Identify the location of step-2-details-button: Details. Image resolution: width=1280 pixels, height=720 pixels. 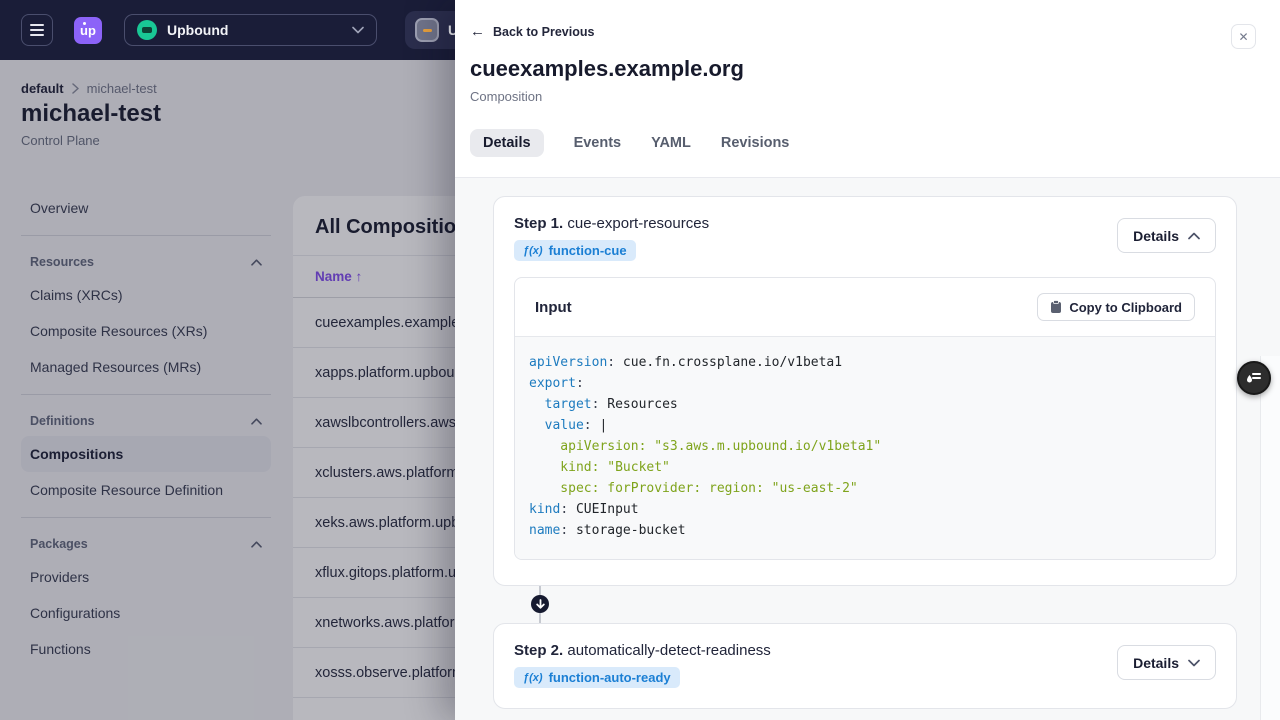
(1166, 662).